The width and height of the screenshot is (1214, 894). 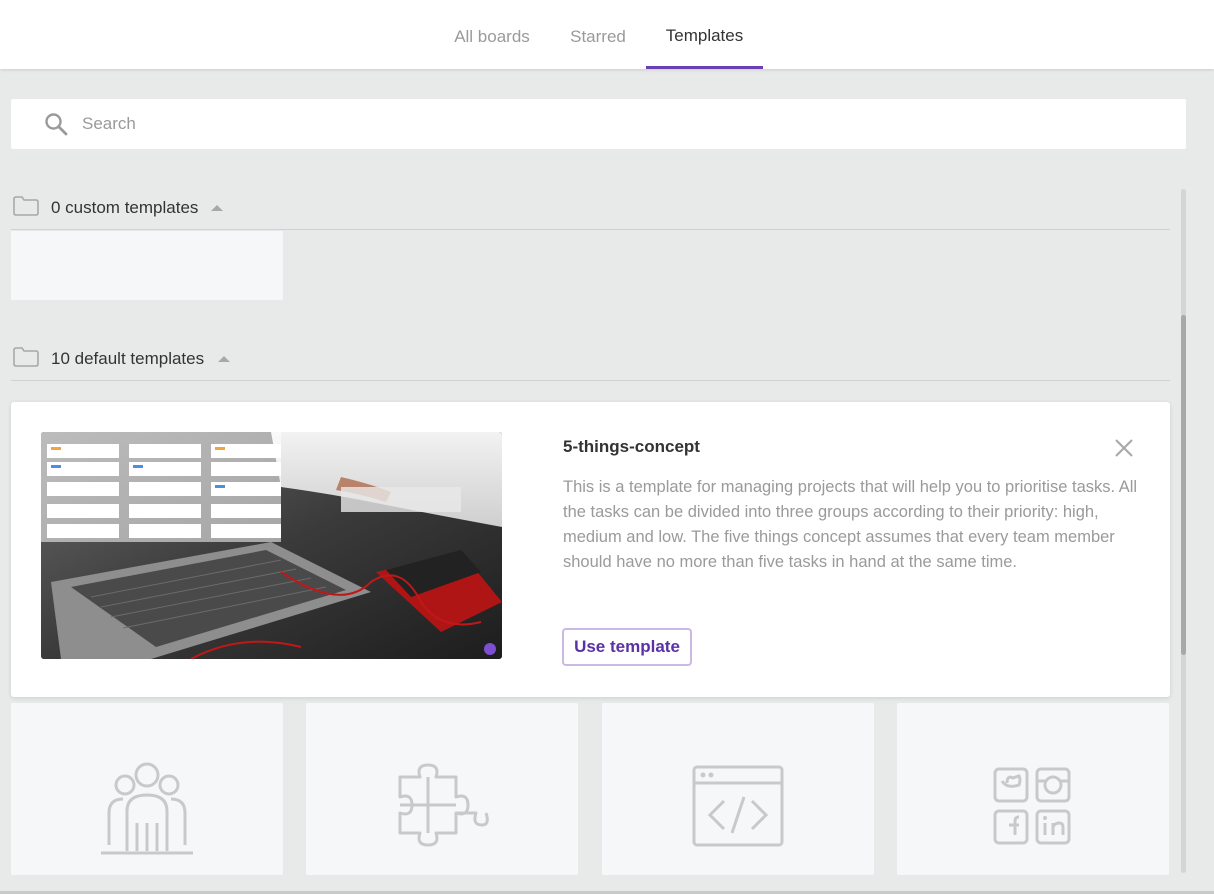 I want to click on board-tabs: All boards Starred Templates, so click(x=607, y=34).